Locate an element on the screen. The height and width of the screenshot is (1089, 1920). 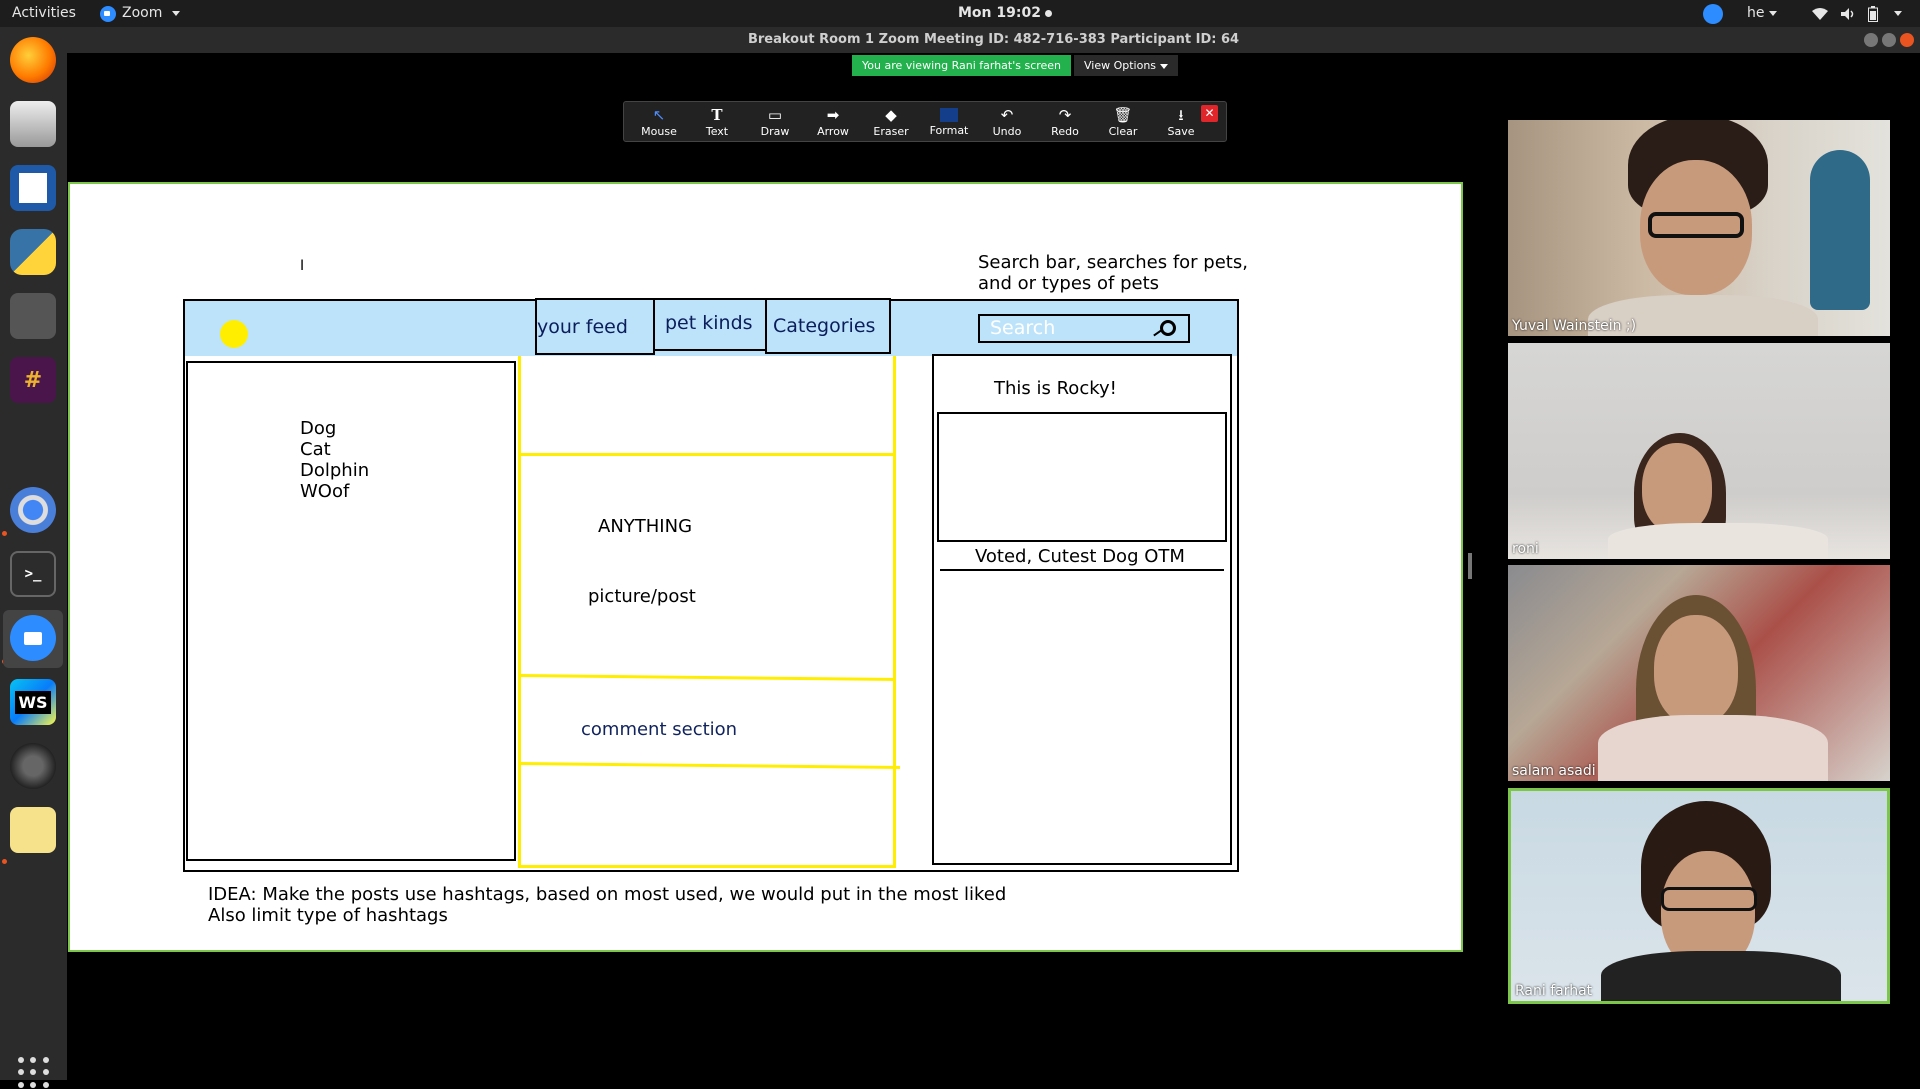
draw-icon: ▭ is located at coordinates (775, 115).